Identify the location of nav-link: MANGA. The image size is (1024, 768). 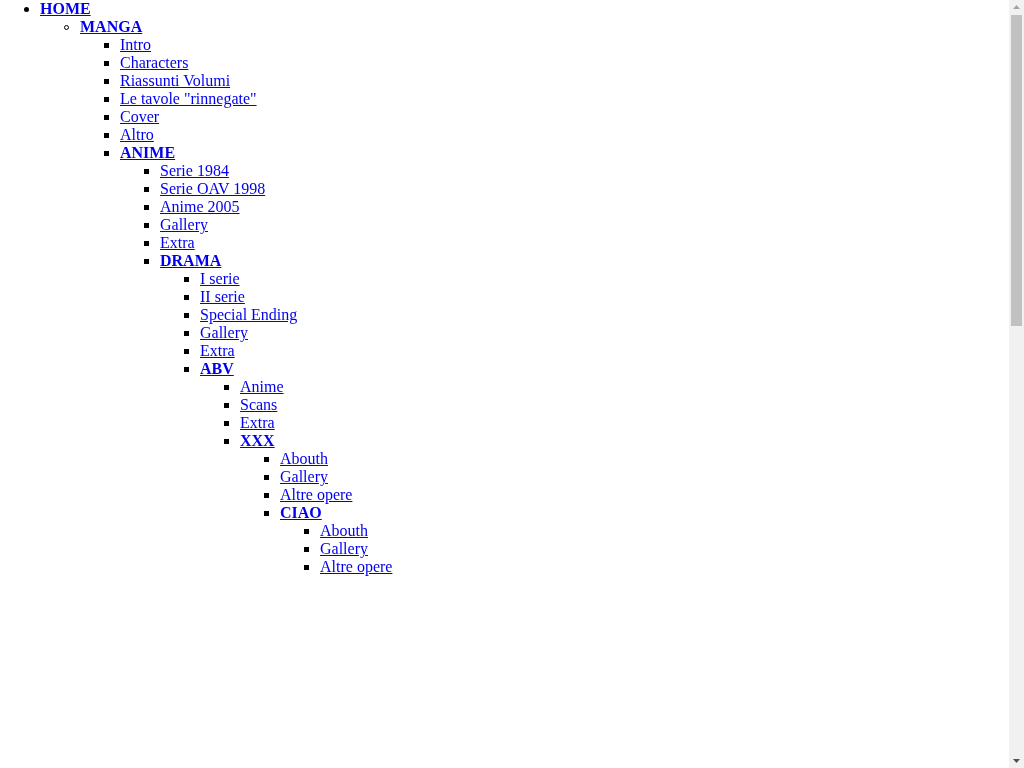
(111, 27).